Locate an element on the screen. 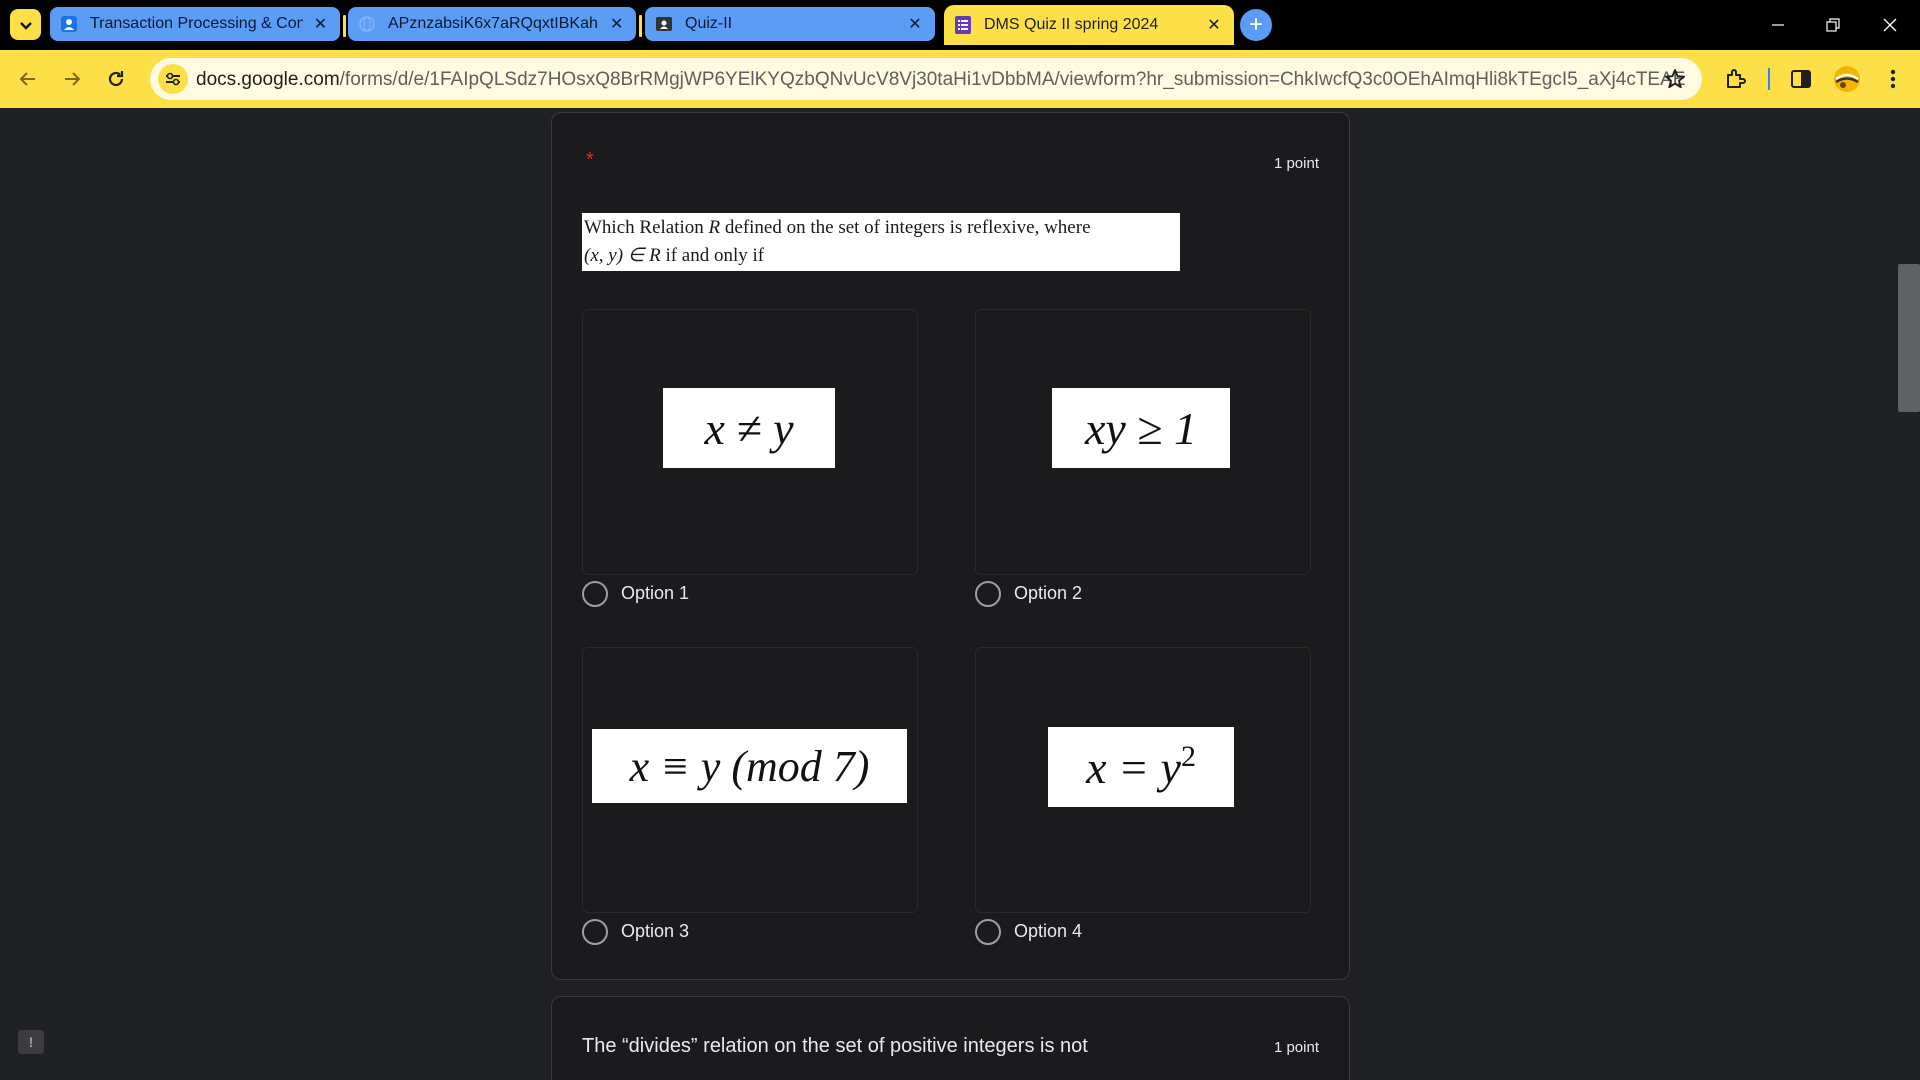  globe-icon is located at coordinates (367, 24).